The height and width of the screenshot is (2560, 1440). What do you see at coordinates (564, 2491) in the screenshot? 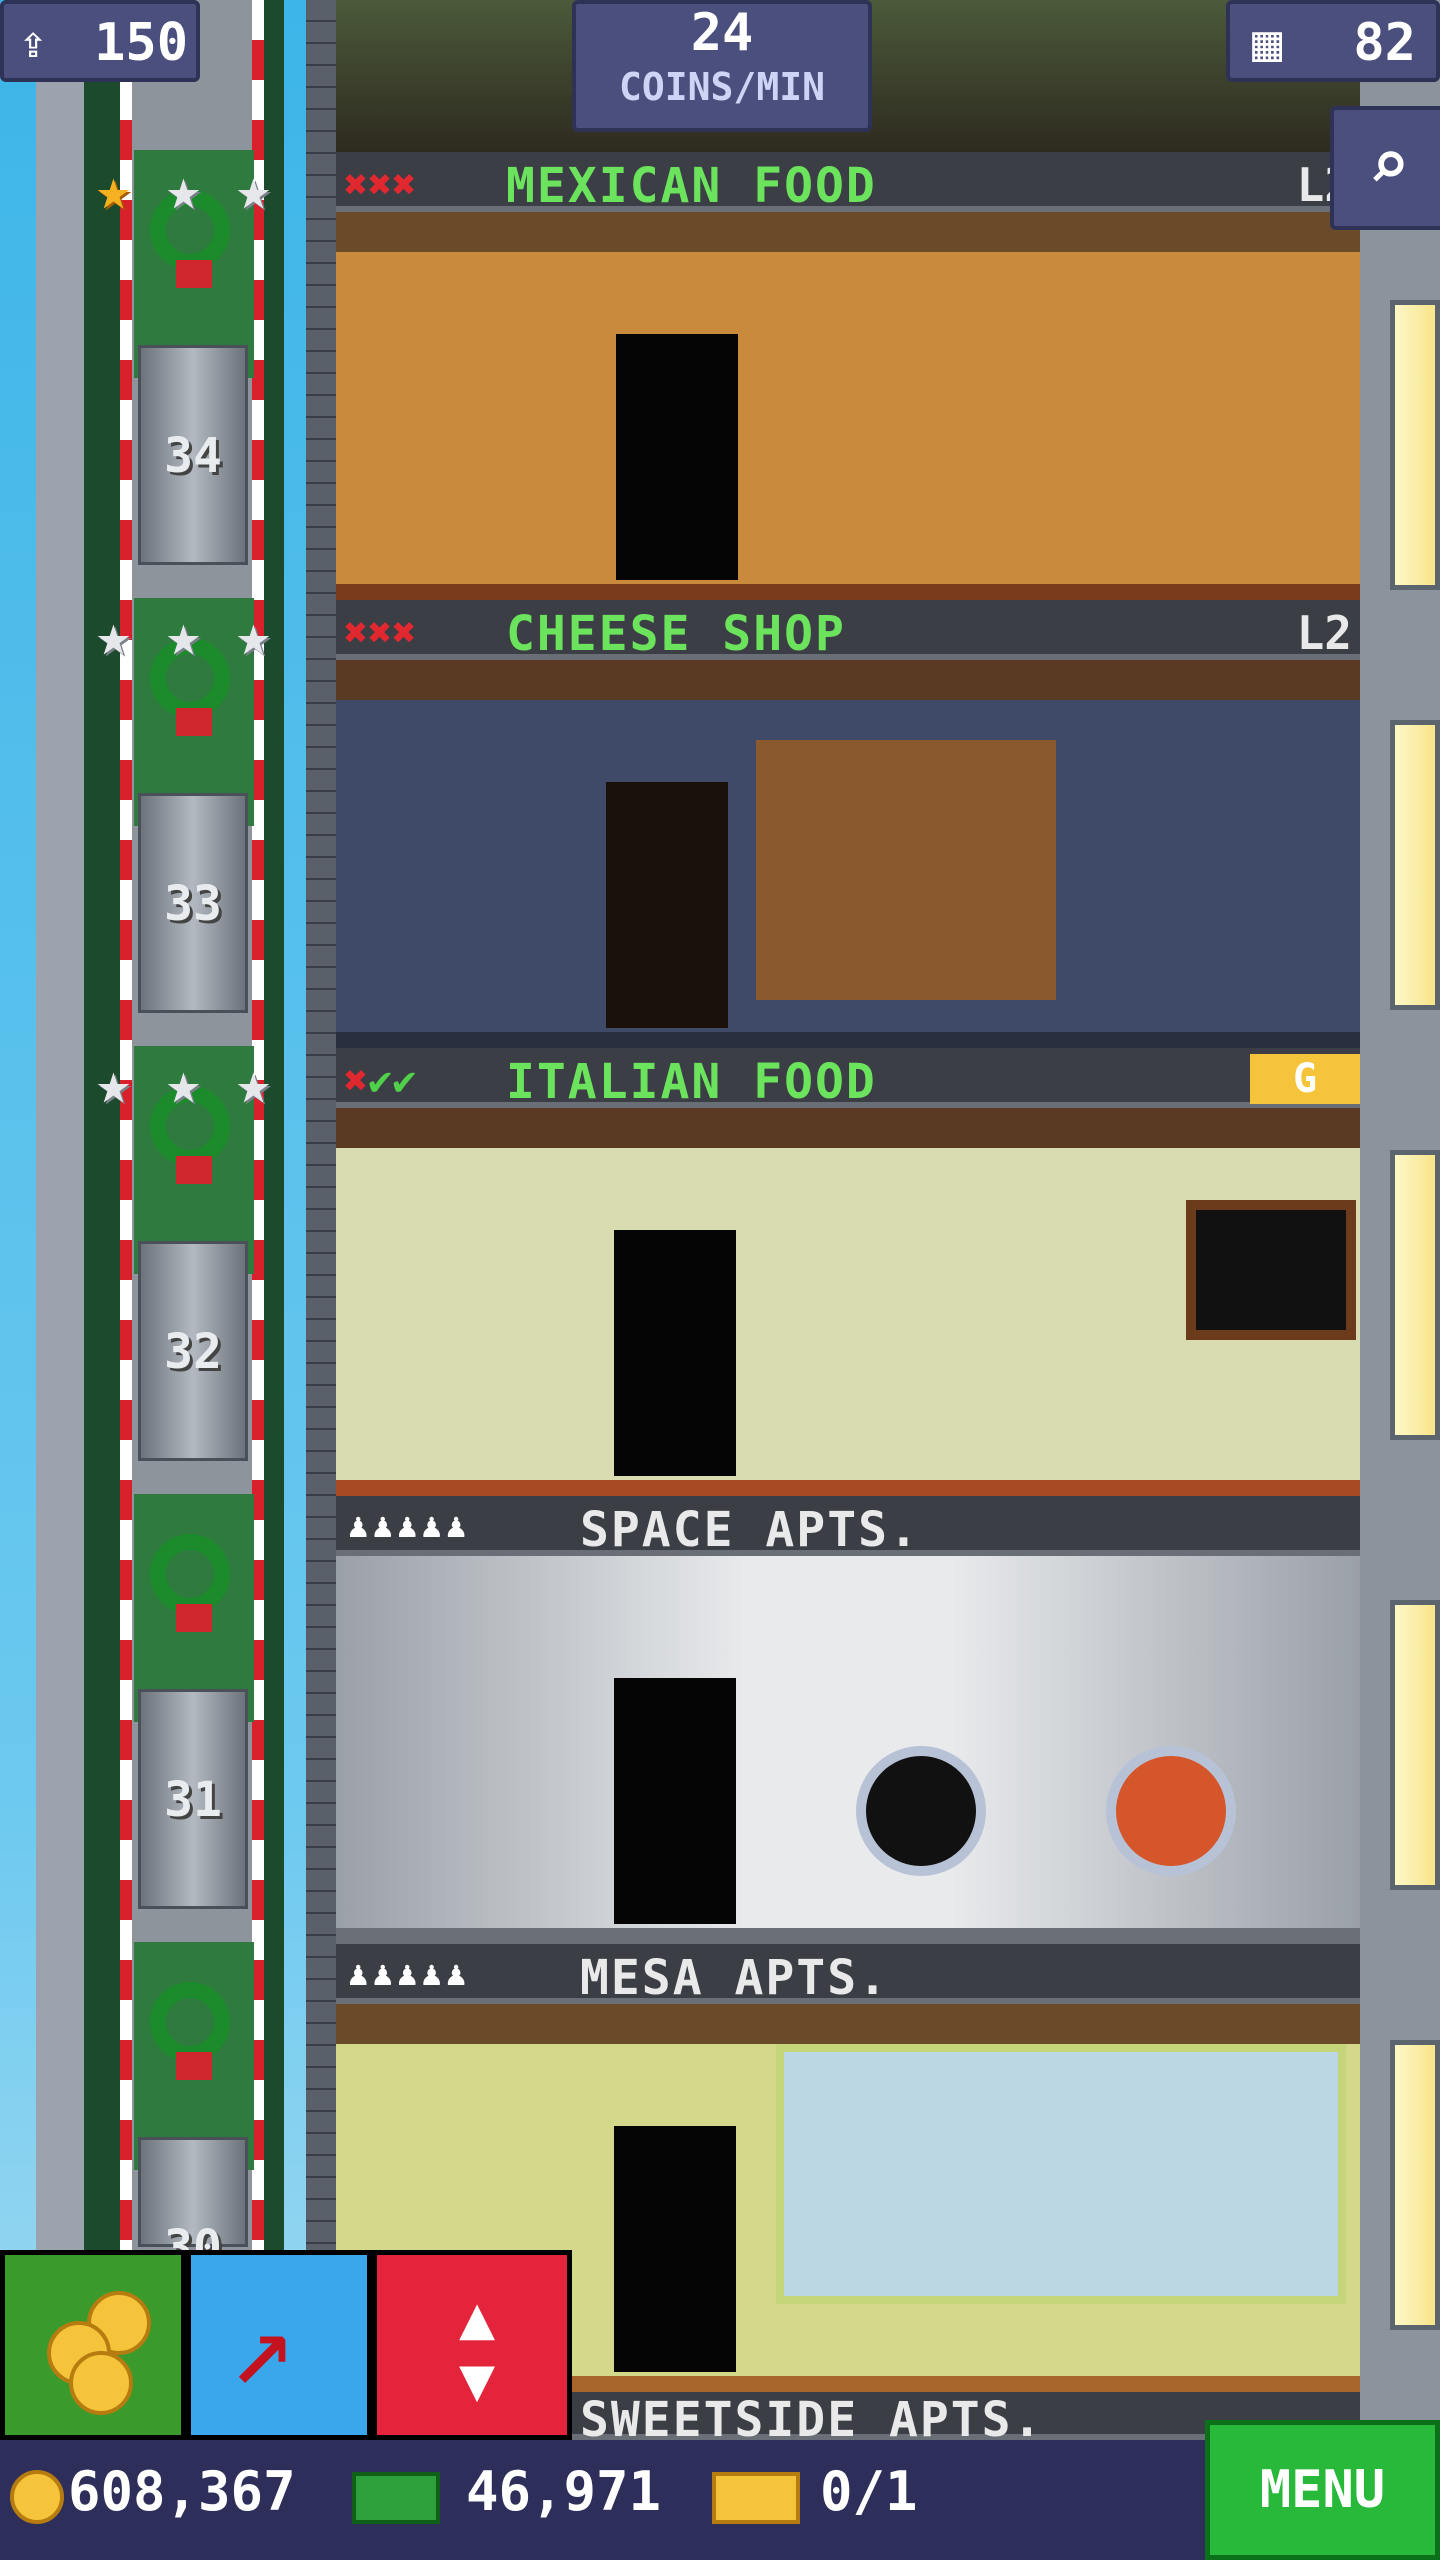
I see `bux-value: 46,971` at bounding box center [564, 2491].